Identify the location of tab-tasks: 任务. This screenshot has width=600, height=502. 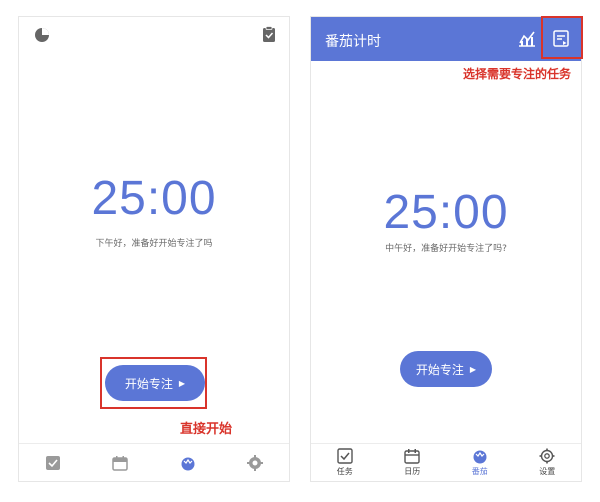
(345, 462).